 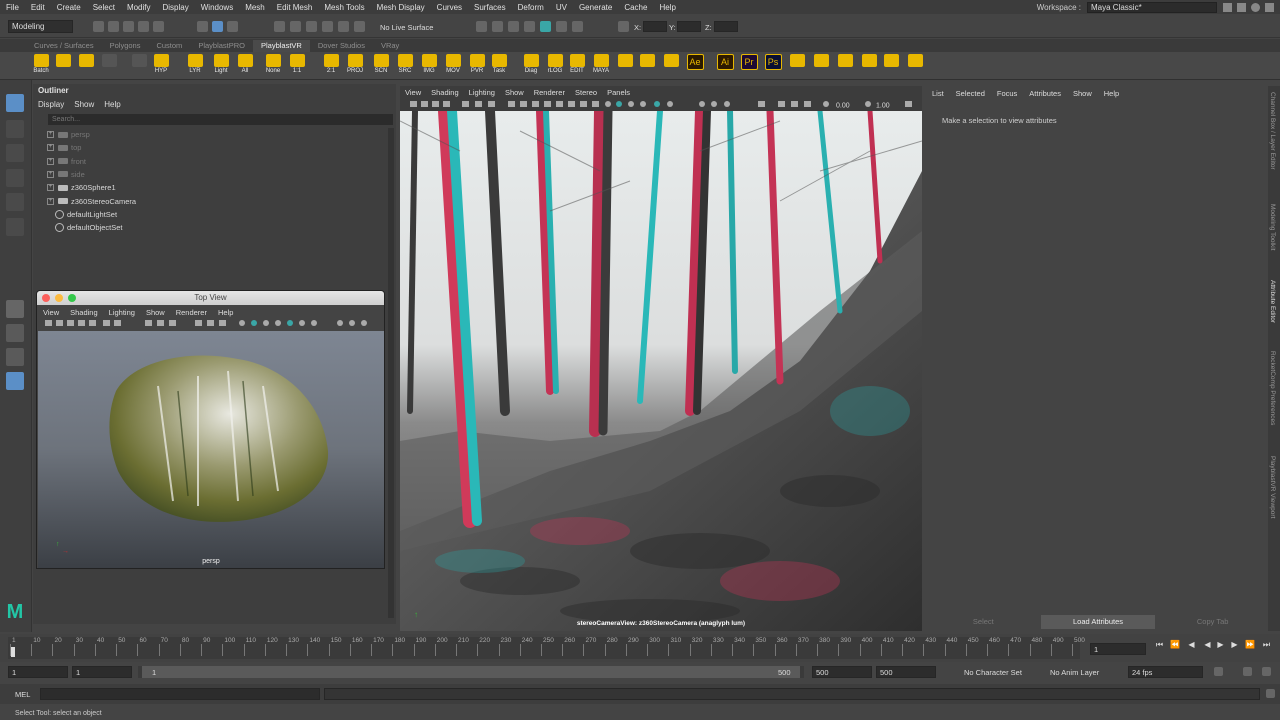 I want to click on snap-point-icon, so click(x=311, y=26).